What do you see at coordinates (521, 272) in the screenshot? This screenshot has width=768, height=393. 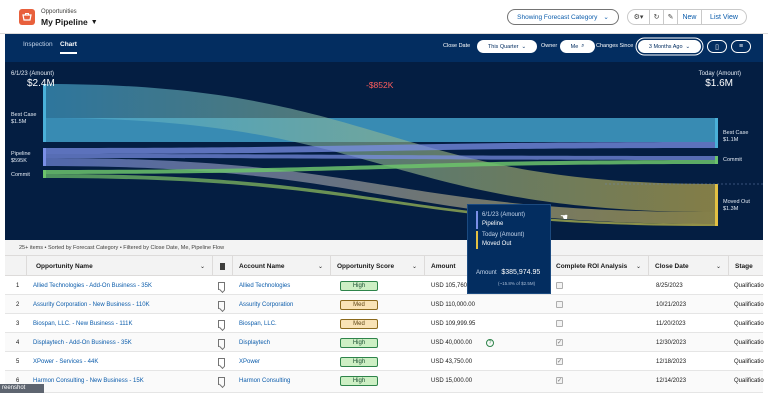 I see `tooltip-amount-value: $385,974.95` at bounding box center [521, 272].